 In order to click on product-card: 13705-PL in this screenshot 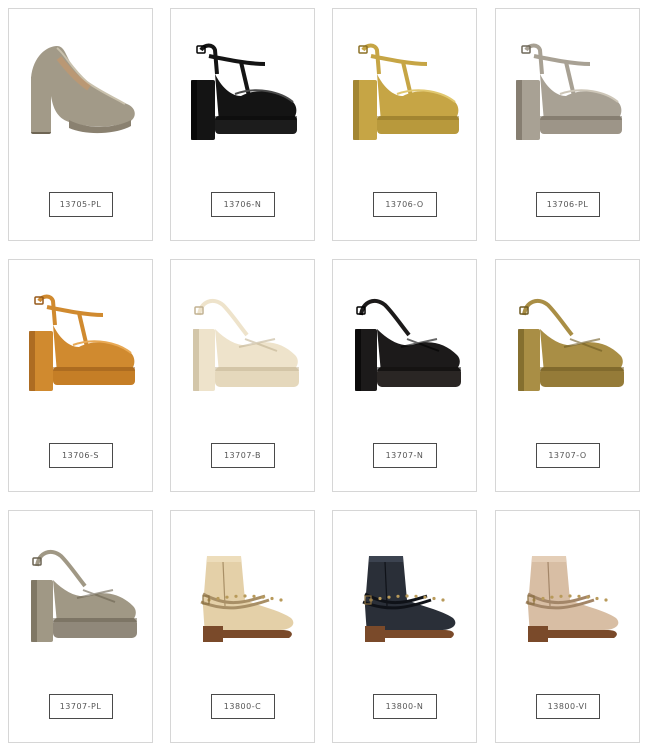, I will do `click(80, 124)`.